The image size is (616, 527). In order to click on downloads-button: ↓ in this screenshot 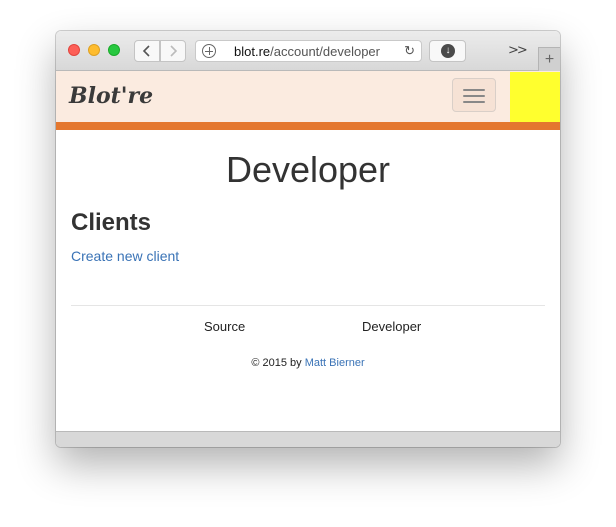, I will do `click(447, 51)`.